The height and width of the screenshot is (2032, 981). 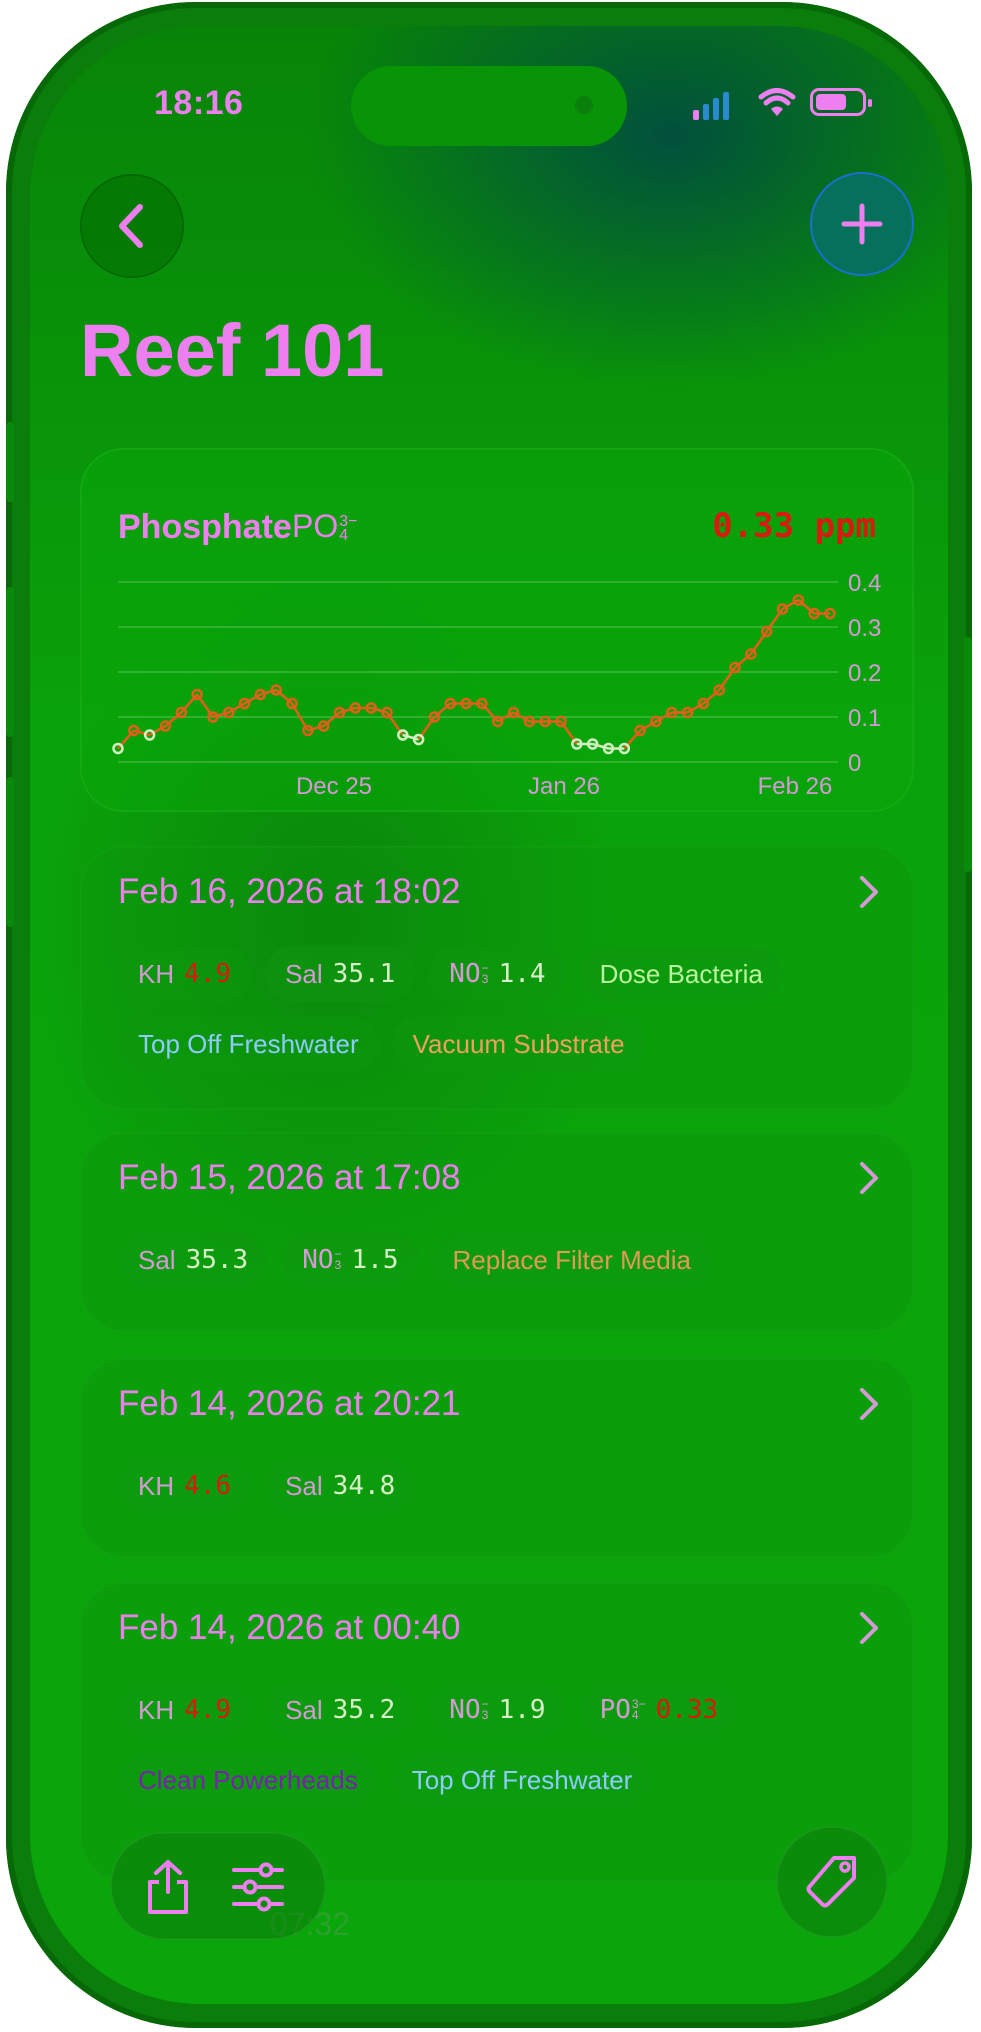 What do you see at coordinates (564, 786) in the screenshot?
I see `x-tick-label: Jan 26` at bounding box center [564, 786].